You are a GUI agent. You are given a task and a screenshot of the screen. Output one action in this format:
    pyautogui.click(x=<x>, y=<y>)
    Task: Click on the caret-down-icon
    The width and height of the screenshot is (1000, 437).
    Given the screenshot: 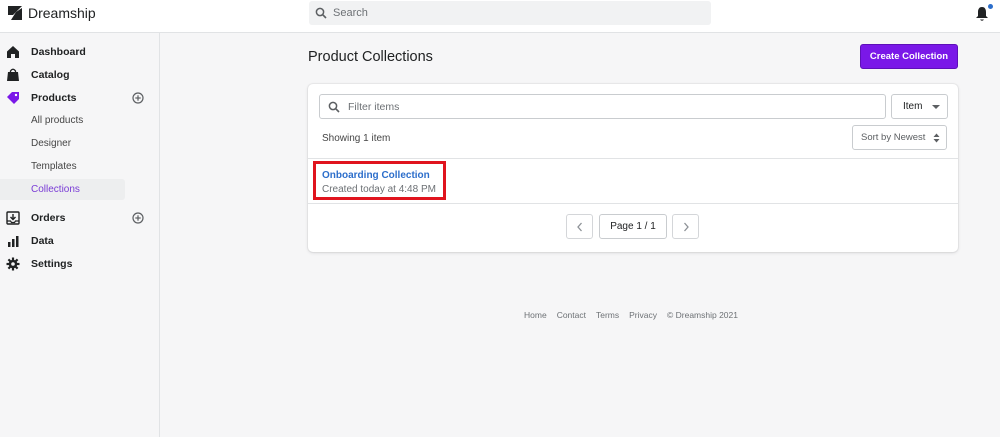 What is the action you would take?
    pyautogui.click(x=936, y=107)
    